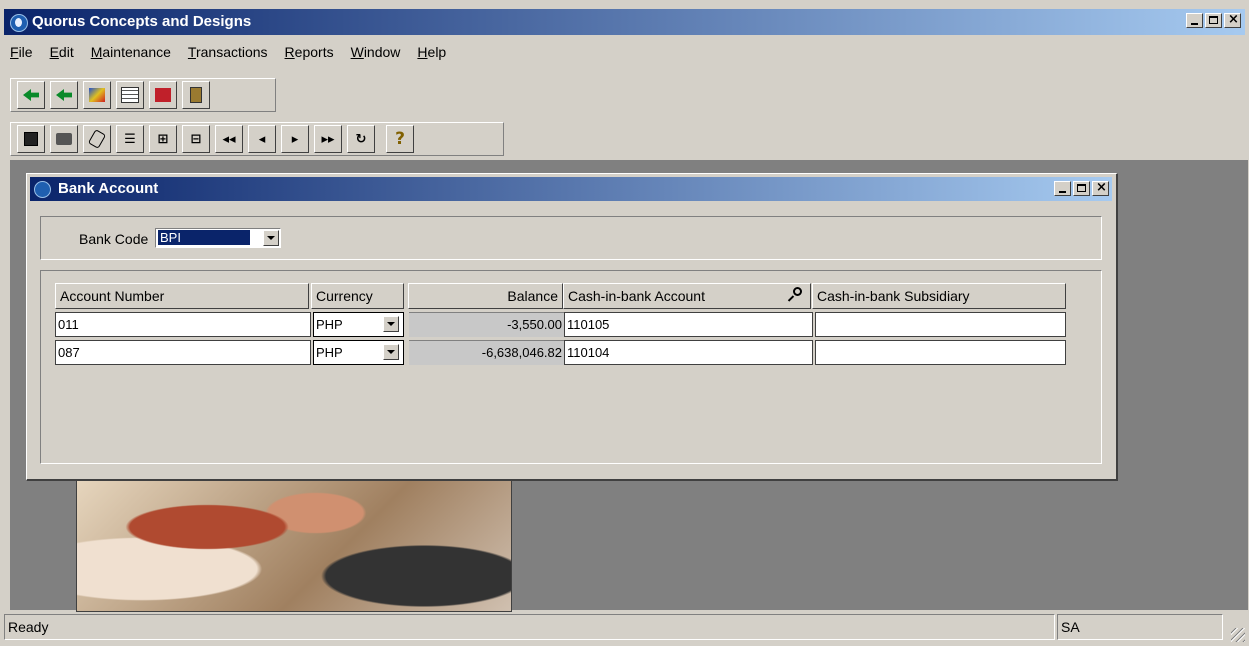 This screenshot has width=1249, height=646. Describe the element at coordinates (1062, 188) in the screenshot. I see `child-minimize-button` at that location.